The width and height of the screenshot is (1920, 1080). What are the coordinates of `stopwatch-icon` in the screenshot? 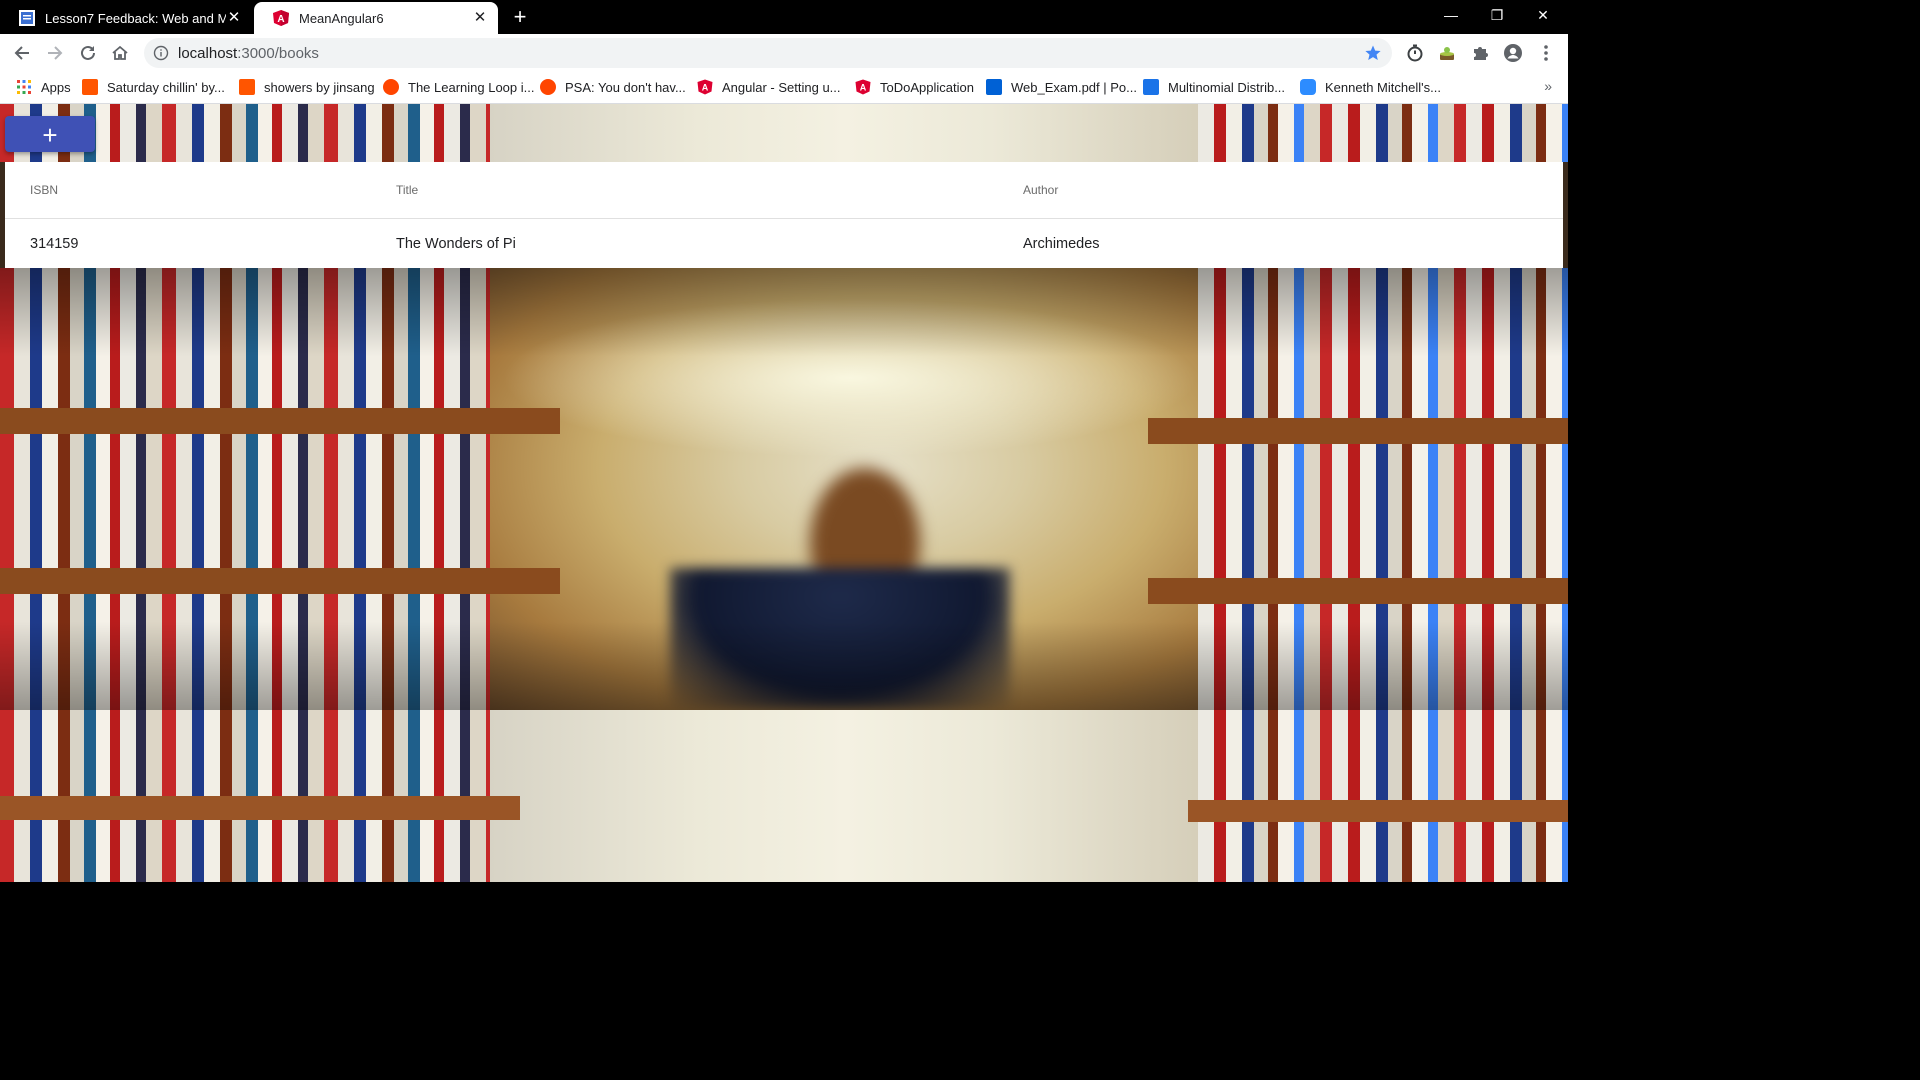 It's located at (1415, 53).